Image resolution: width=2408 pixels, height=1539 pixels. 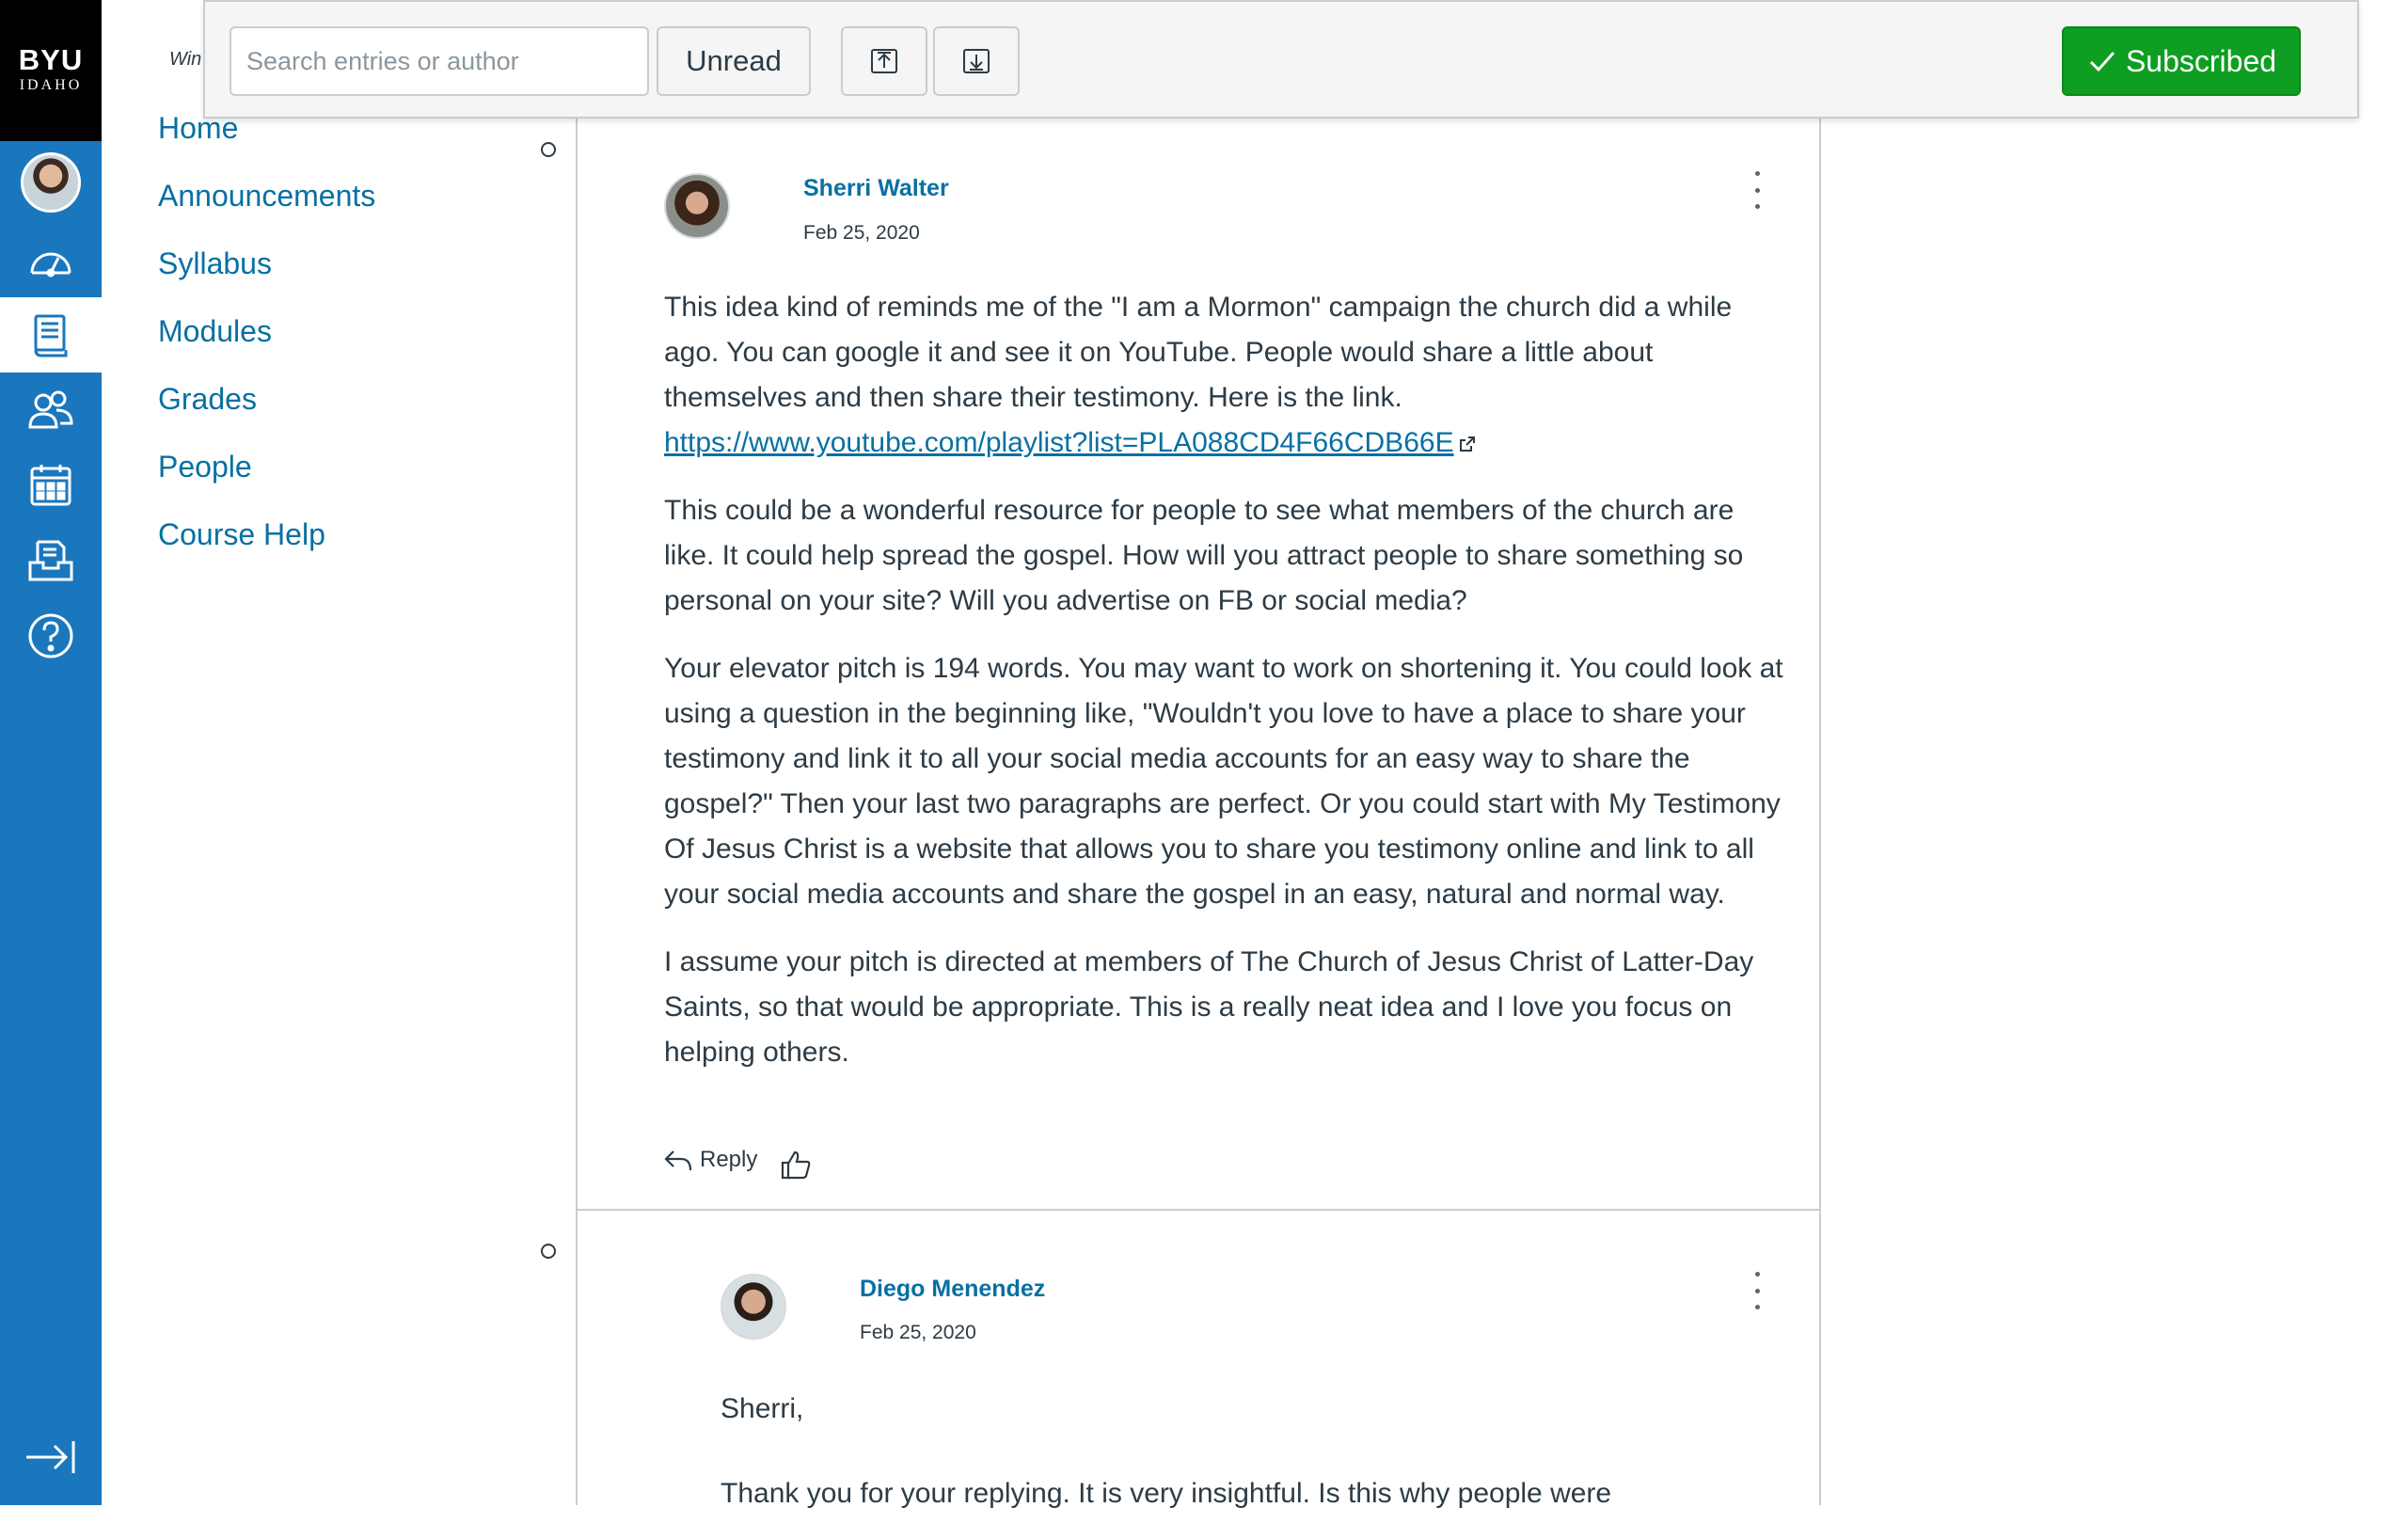 I want to click on course-nav-grades: Grades, so click(x=208, y=399).